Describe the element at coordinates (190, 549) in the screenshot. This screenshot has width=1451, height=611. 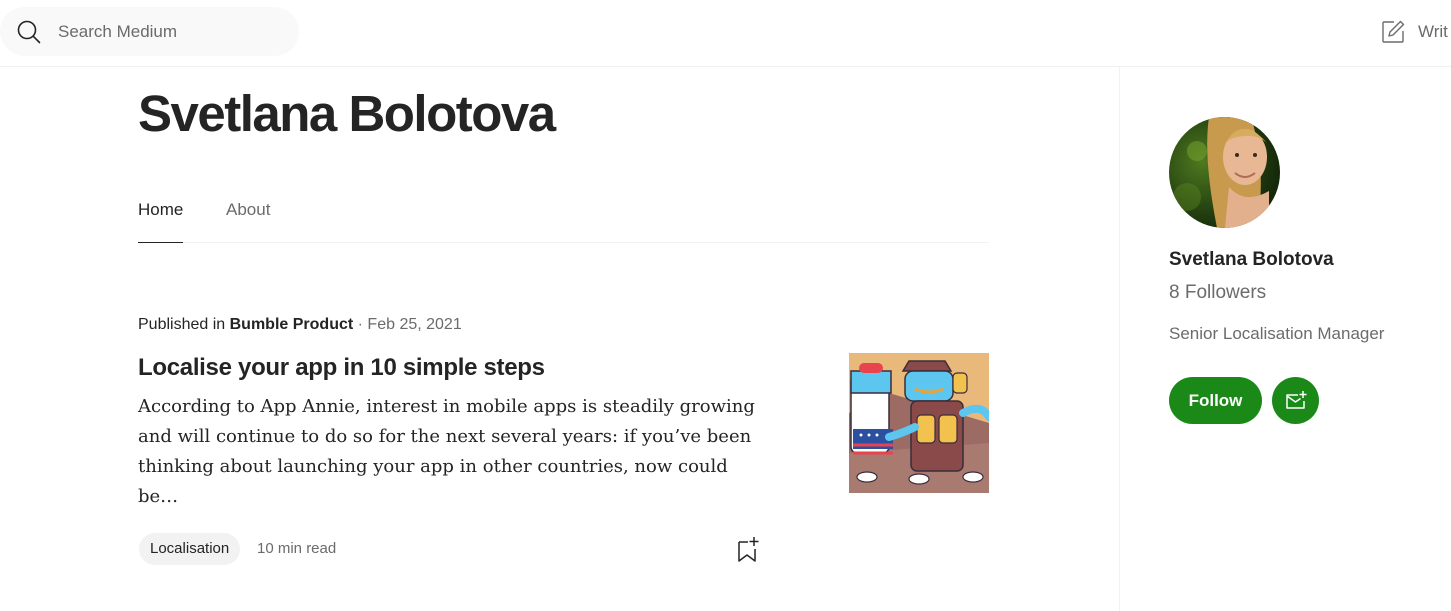
I see `post-tag: Localisation` at that location.